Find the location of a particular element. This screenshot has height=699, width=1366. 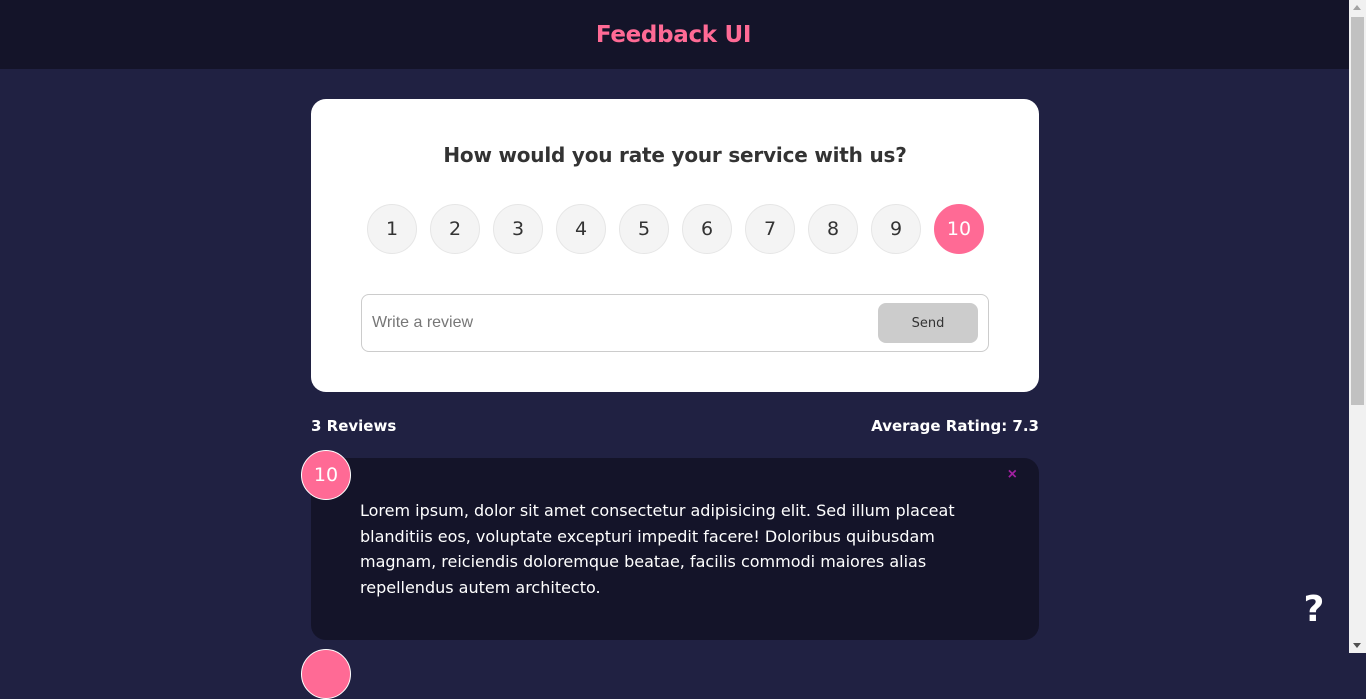

rating-option-8: 8 is located at coordinates (833, 229).